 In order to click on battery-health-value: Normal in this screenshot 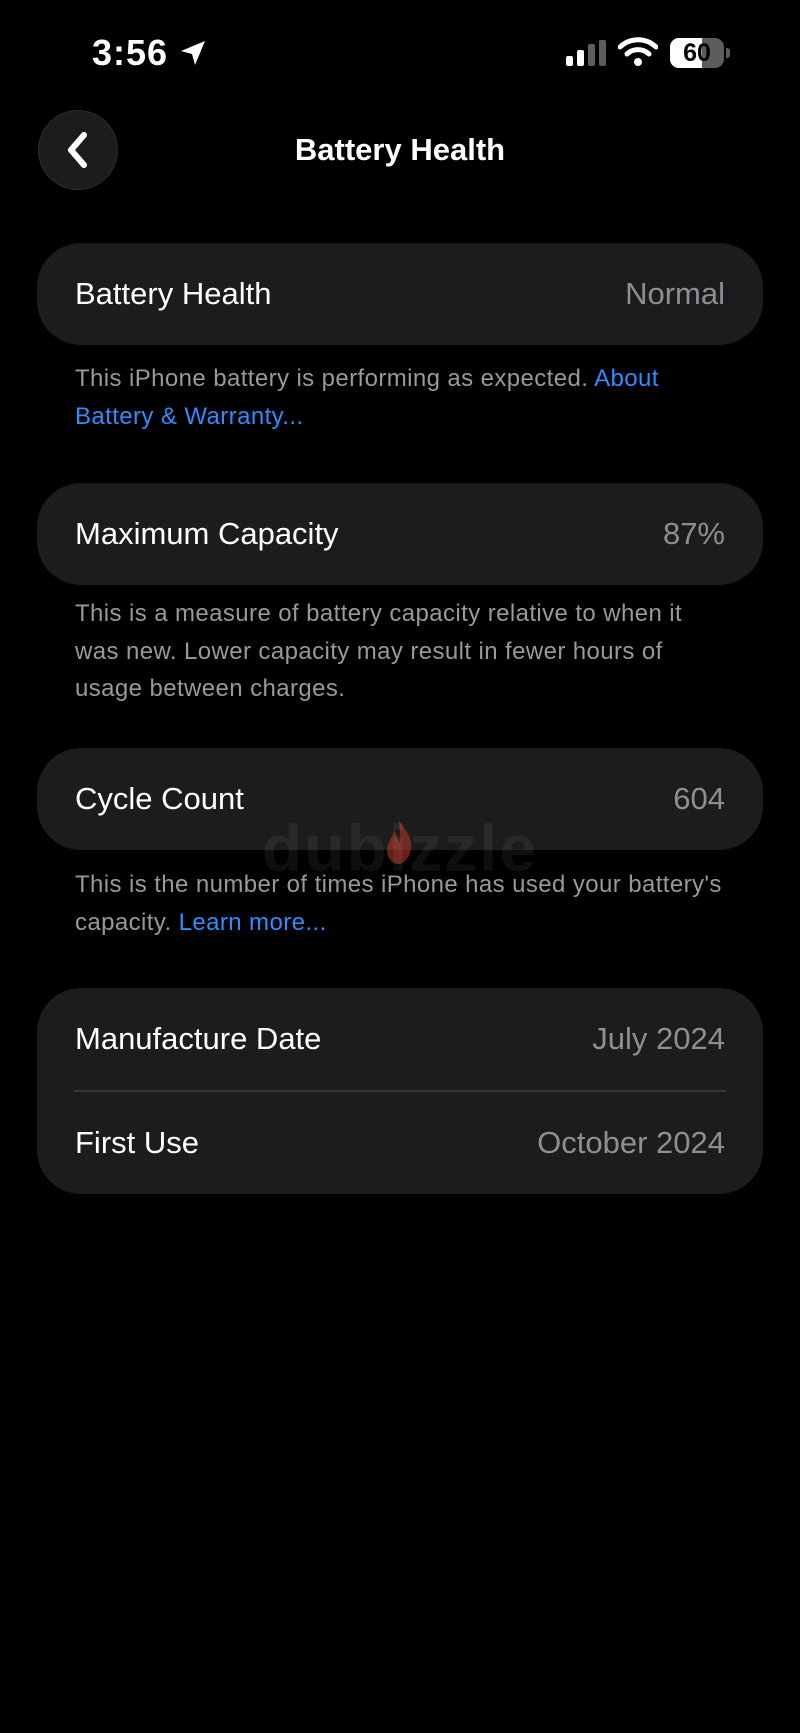, I will do `click(675, 293)`.